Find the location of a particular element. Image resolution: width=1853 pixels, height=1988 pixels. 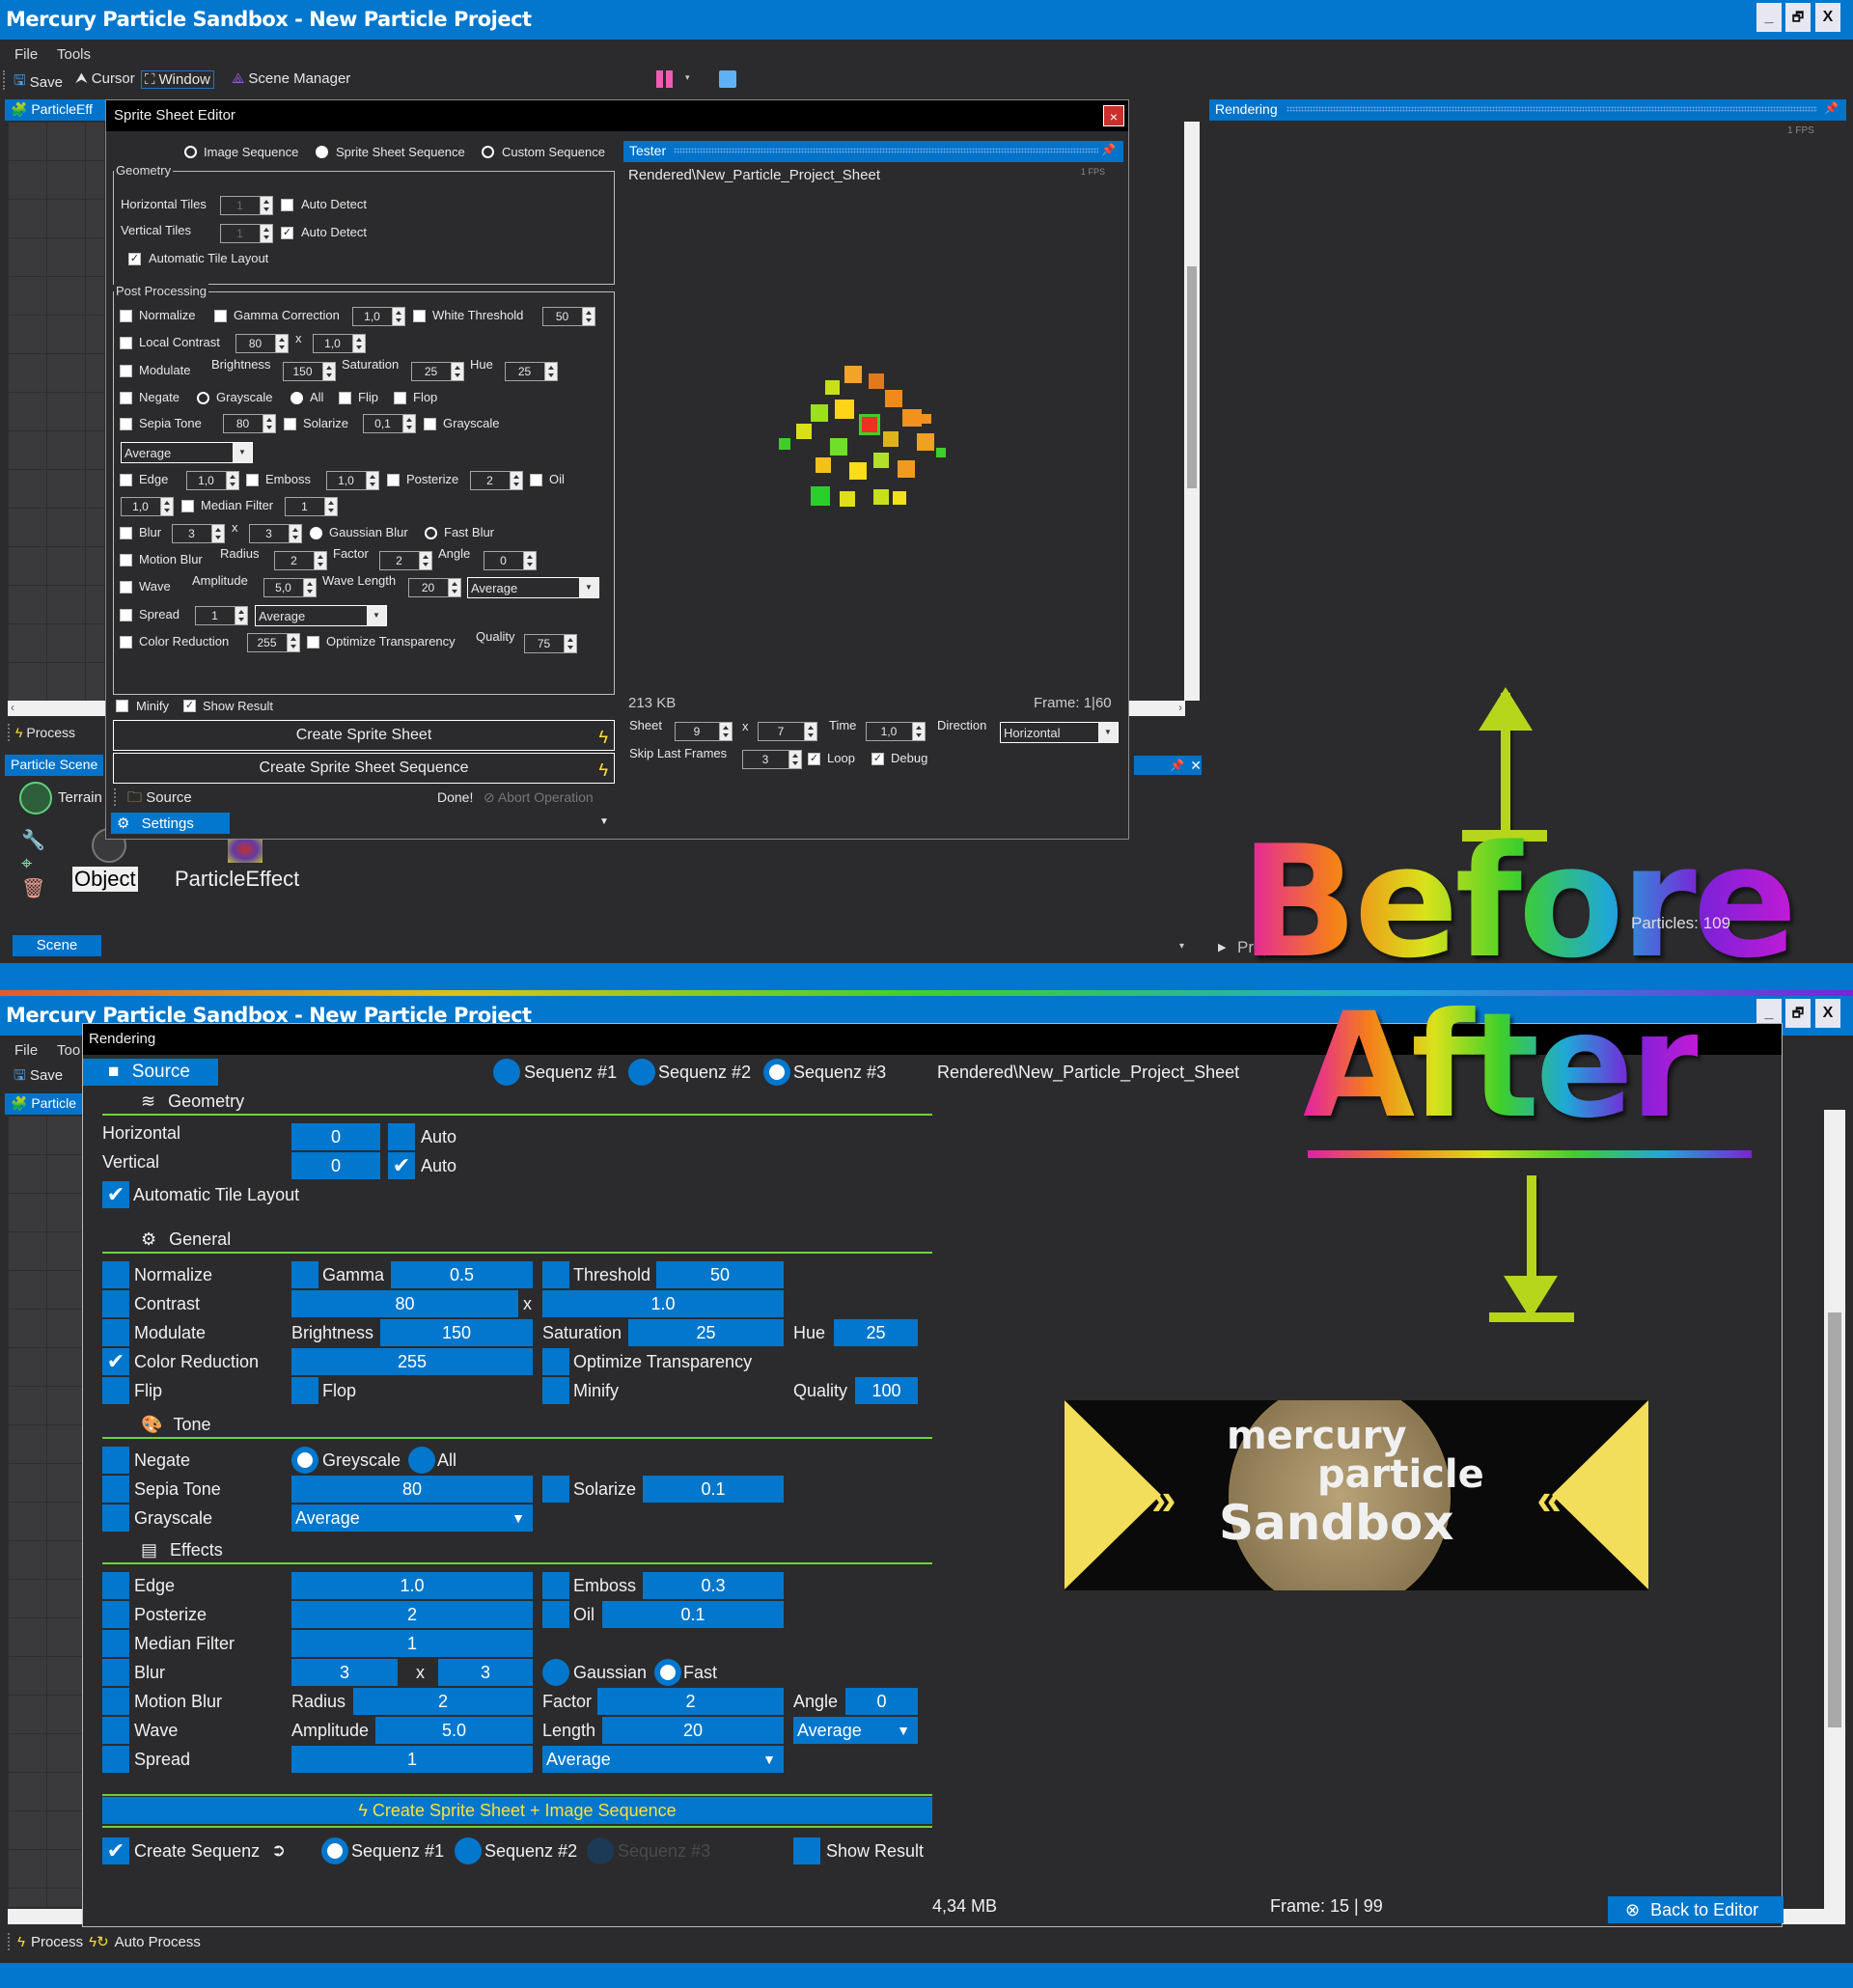

emboss-checkbox is located at coordinates (555, 1585).